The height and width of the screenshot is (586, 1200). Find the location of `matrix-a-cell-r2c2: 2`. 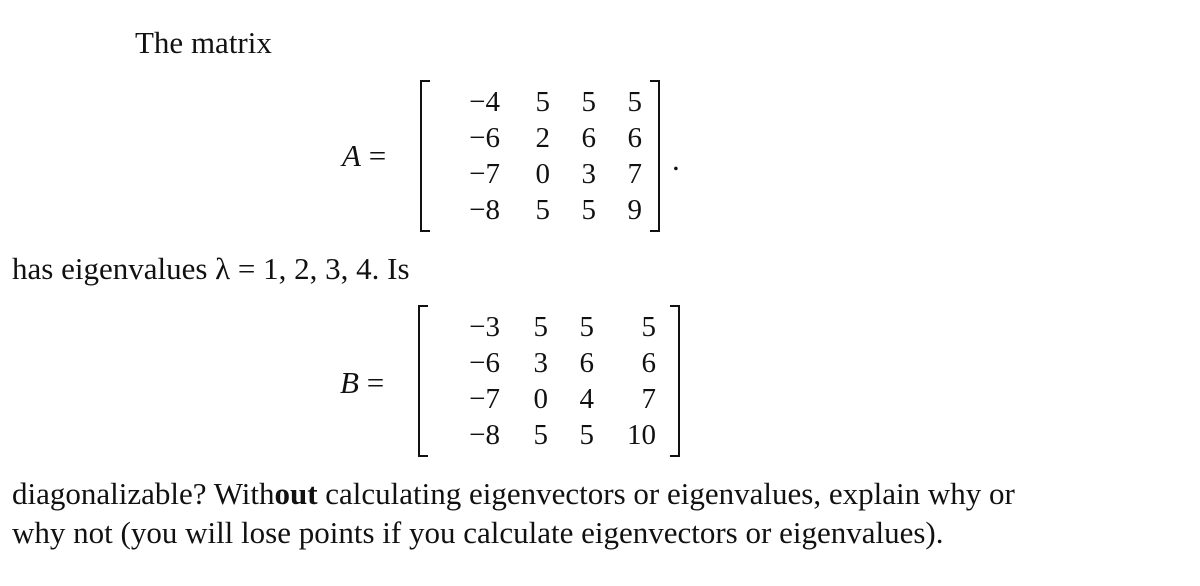

matrix-a-cell-r2c2: 2 is located at coordinates (543, 138).